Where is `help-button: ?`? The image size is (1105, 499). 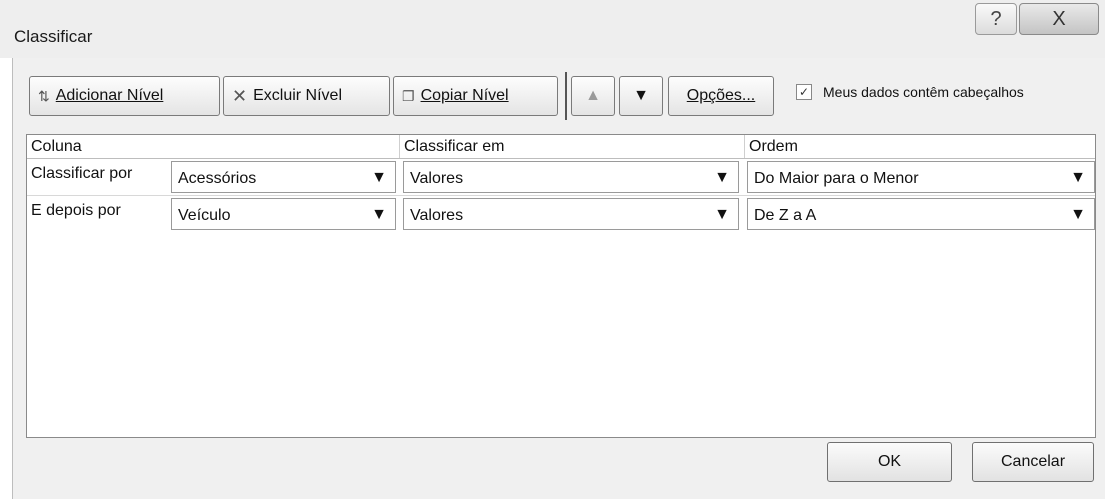
help-button: ? is located at coordinates (996, 19).